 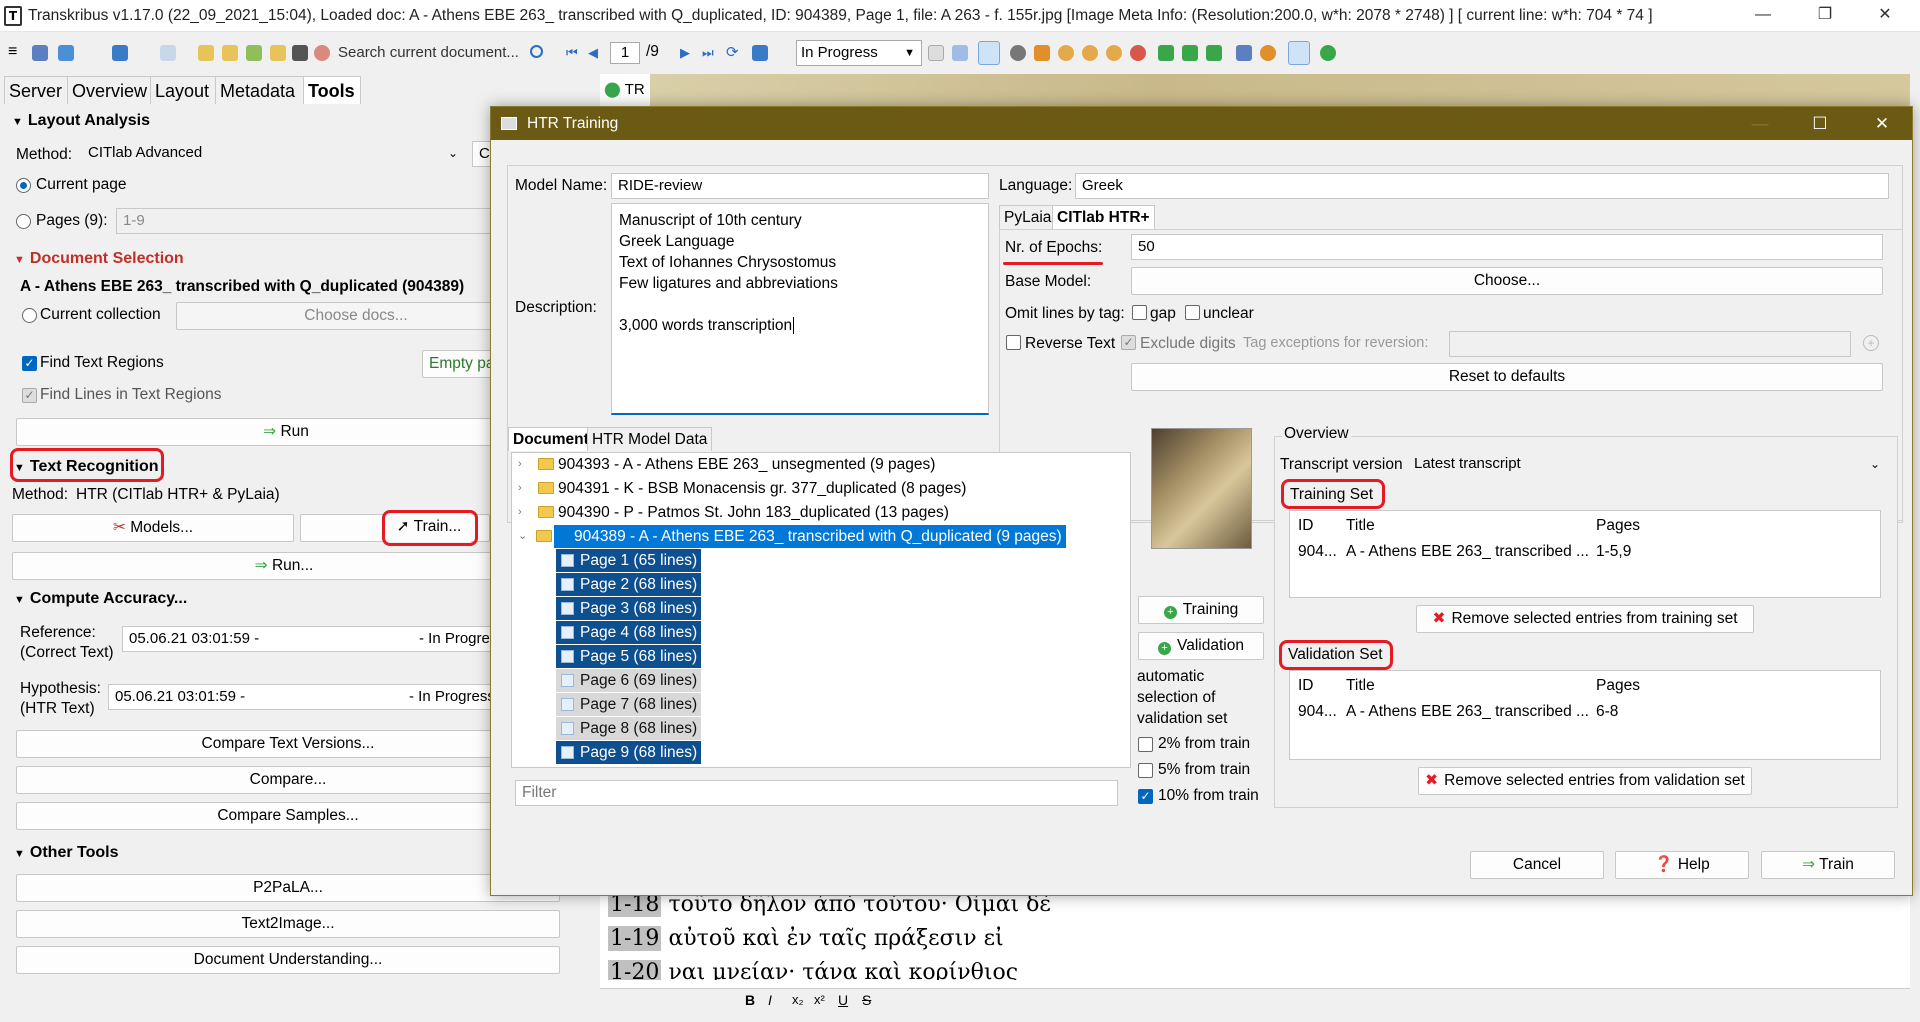 What do you see at coordinates (1537, 865) in the screenshot?
I see `cancel-button: Cancel` at bounding box center [1537, 865].